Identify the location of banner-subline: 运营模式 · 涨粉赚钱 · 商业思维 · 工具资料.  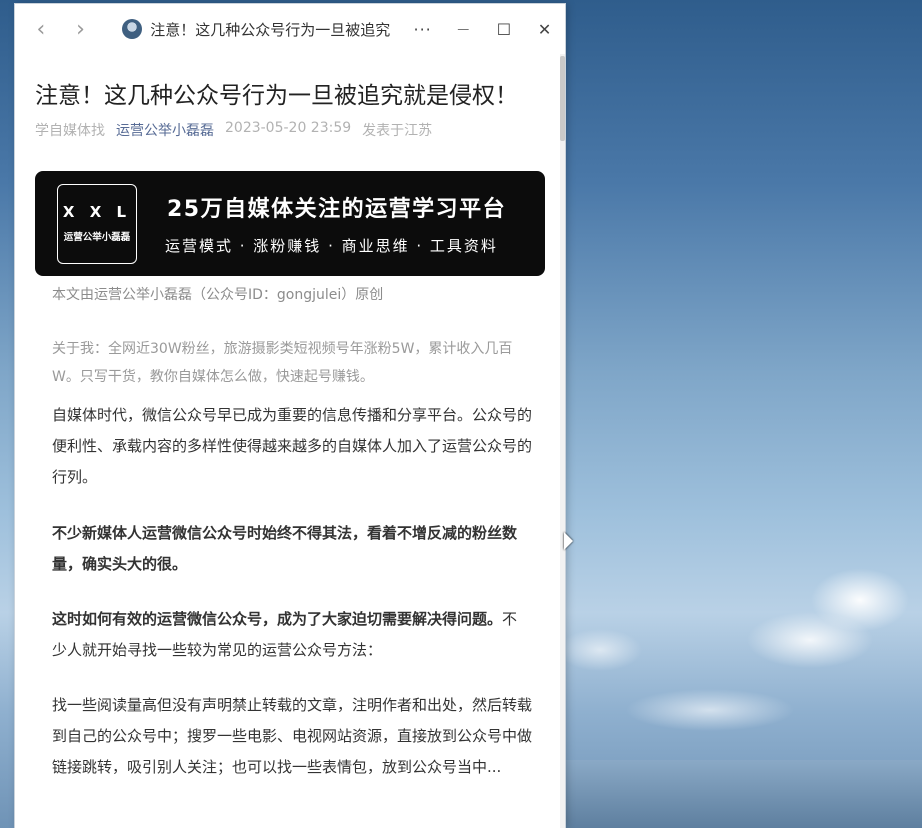
(331, 246).